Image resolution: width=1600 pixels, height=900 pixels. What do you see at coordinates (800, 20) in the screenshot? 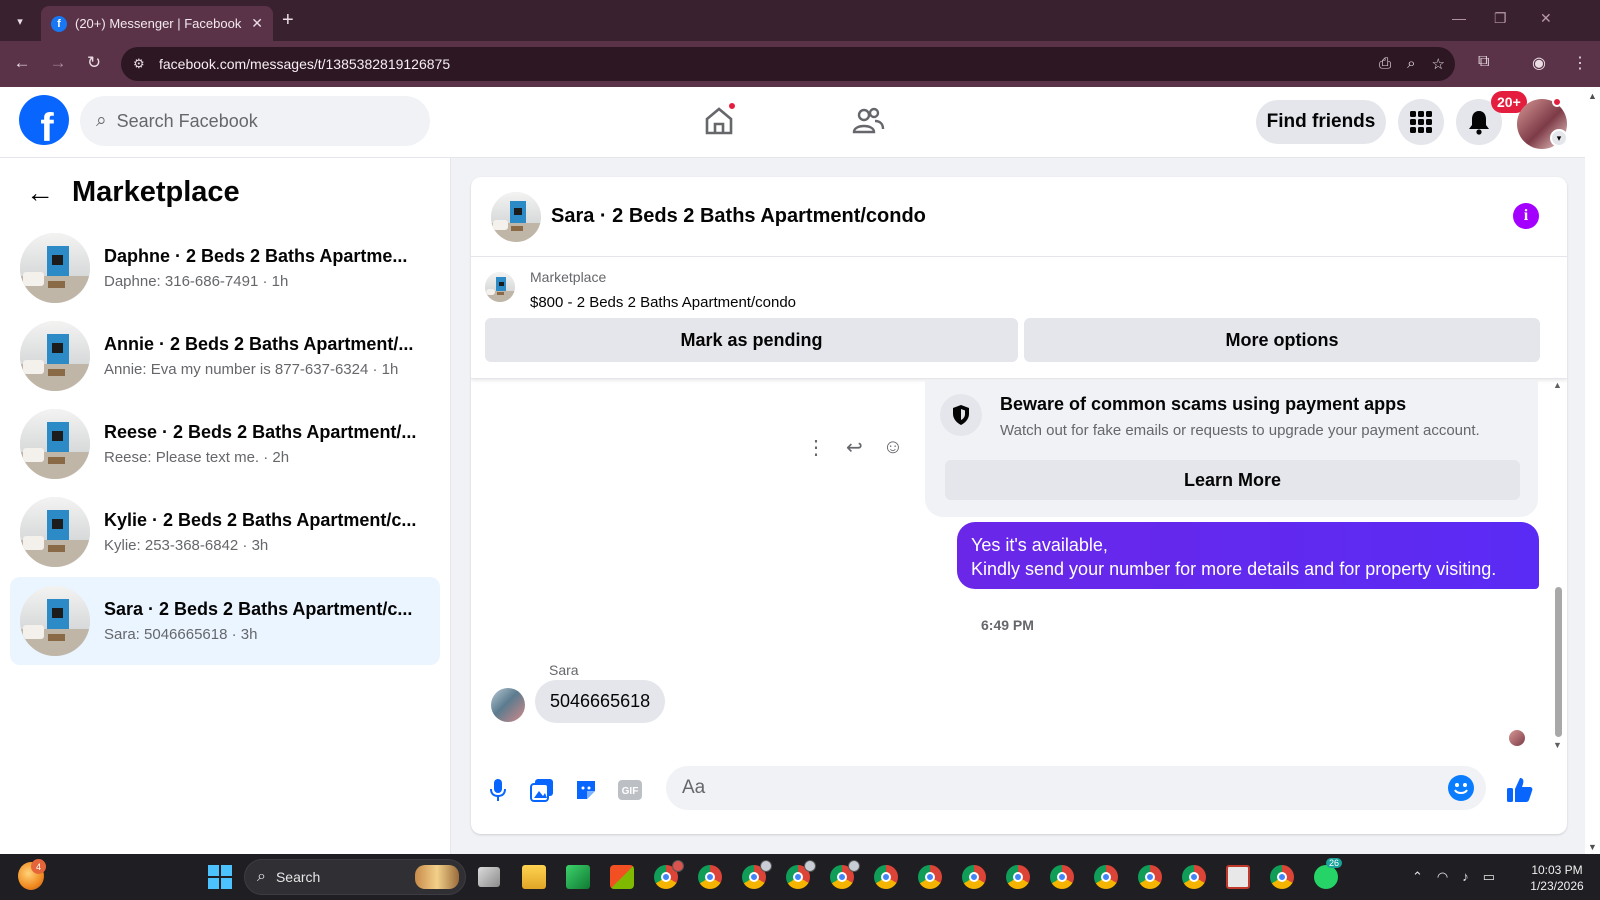
I see `browser-tab-bar: ▾ f (20+) Messenger | Facebook ✕ + — ❐ ✕` at bounding box center [800, 20].